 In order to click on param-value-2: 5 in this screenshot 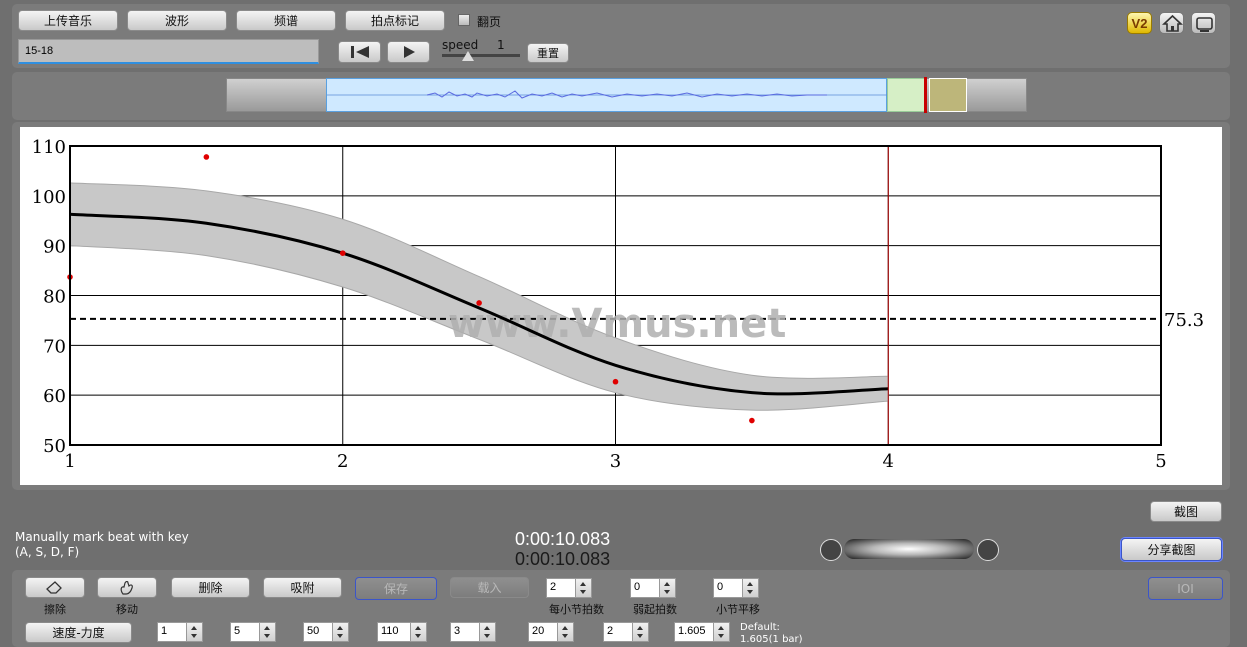, I will do `click(245, 632)`.